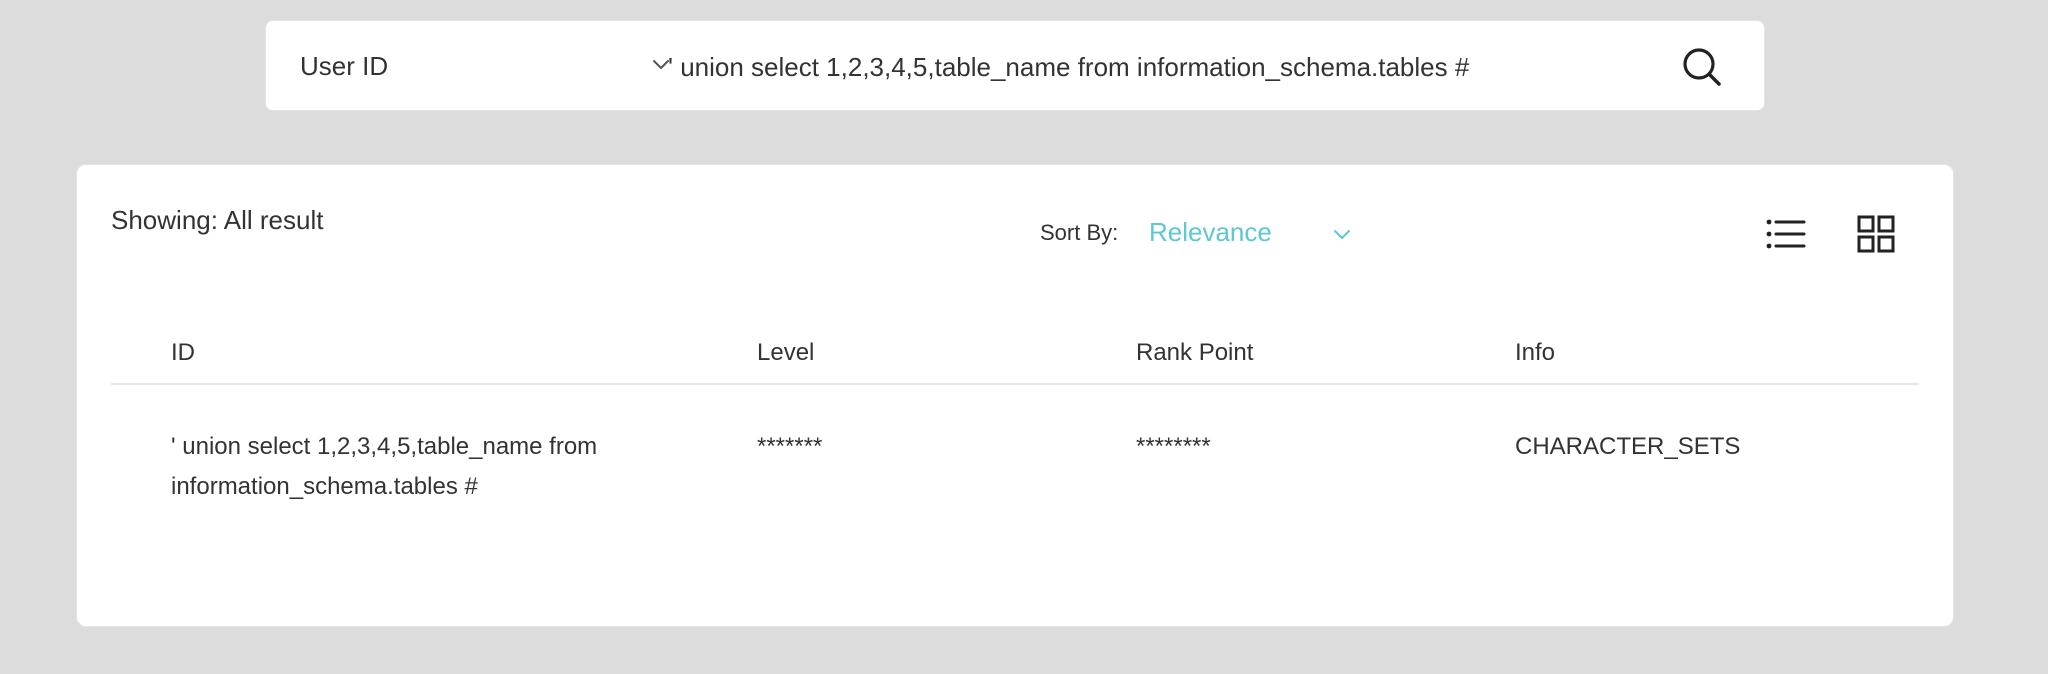 The image size is (2048, 674). What do you see at coordinates (344, 66) in the screenshot?
I see `search-field-label: User ID` at bounding box center [344, 66].